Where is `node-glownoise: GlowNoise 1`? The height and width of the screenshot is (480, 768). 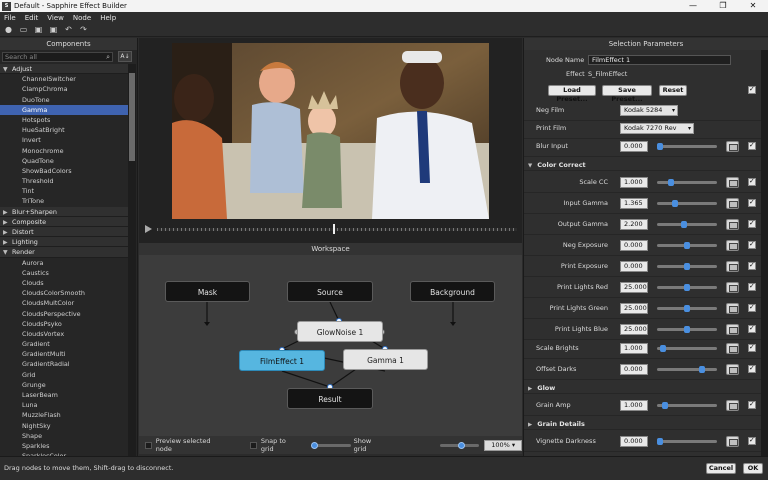 node-glownoise: GlowNoise 1 is located at coordinates (340, 331).